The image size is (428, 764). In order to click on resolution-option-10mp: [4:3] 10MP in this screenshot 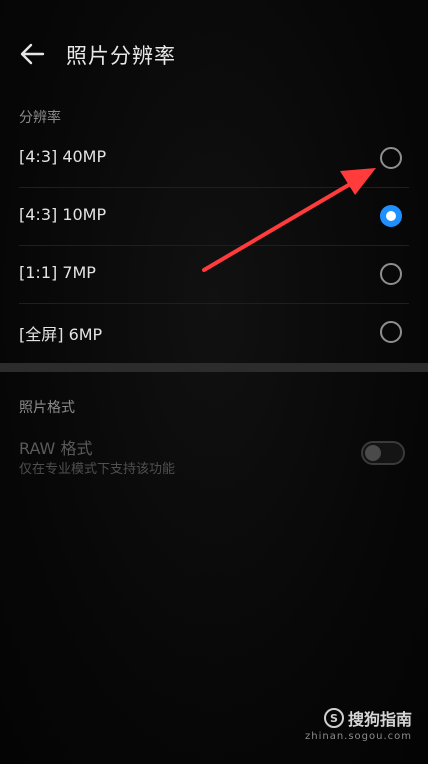, I will do `click(214, 217)`.